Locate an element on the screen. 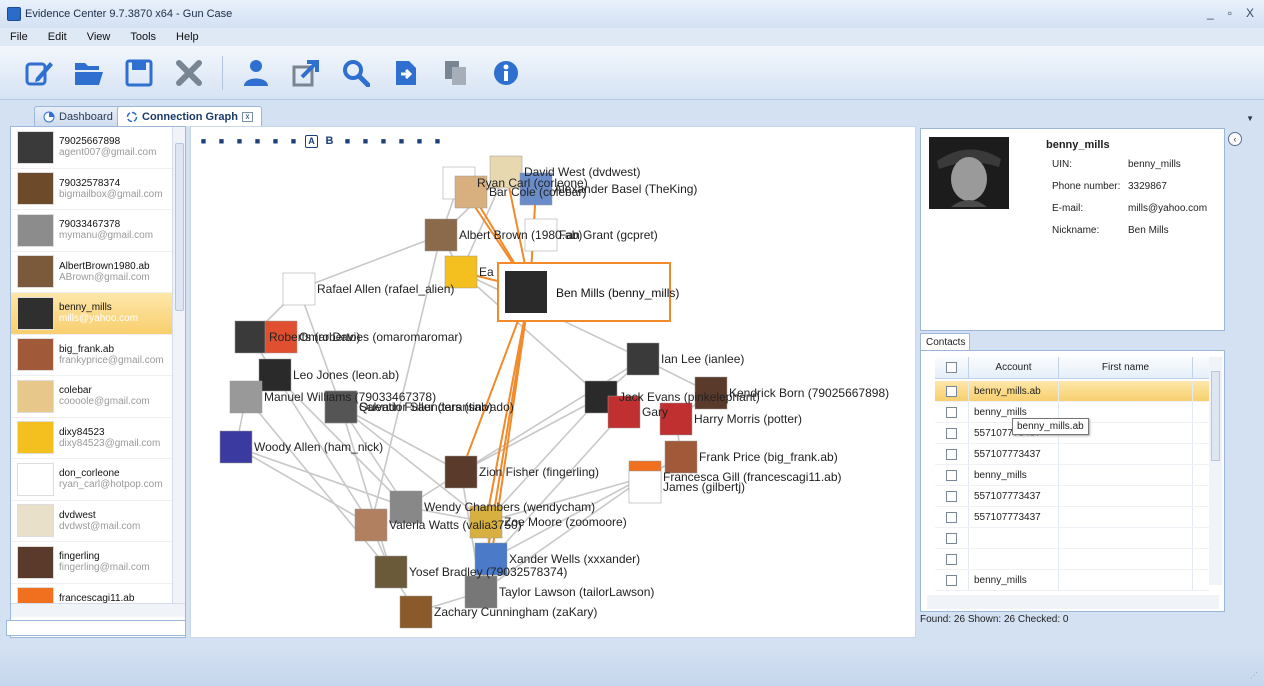  grid-scroll-thumb is located at coordinates (1215, 416).